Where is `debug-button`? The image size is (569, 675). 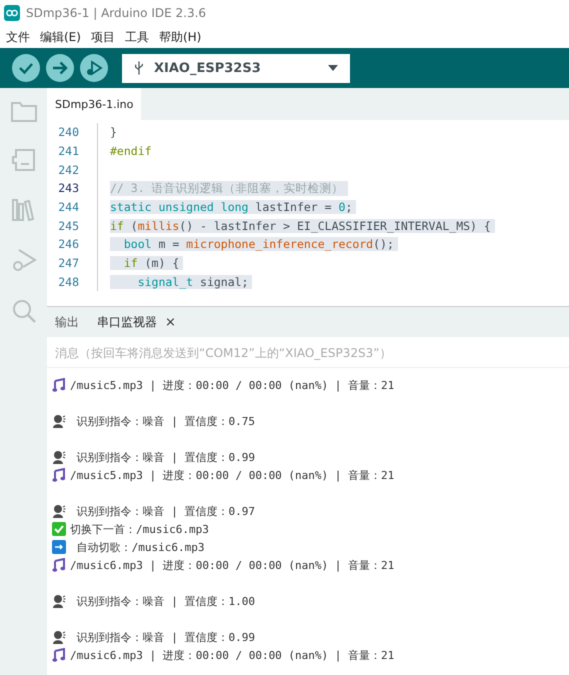 debug-button is located at coordinates (94, 68).